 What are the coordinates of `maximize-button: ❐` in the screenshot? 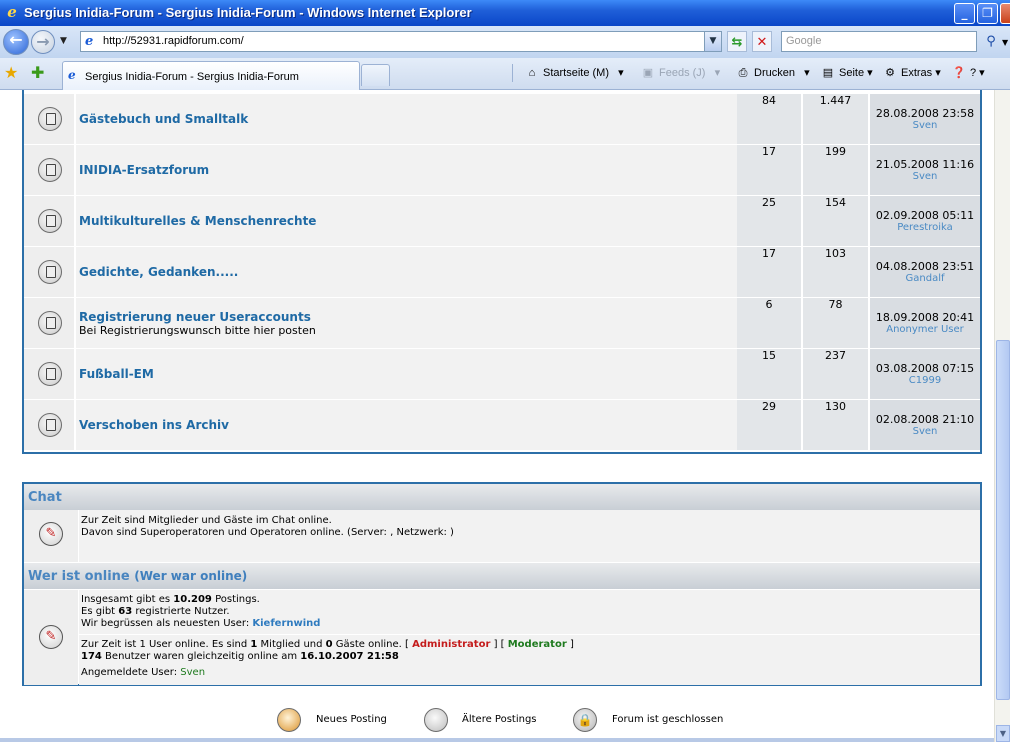 It's located at (987, 13).